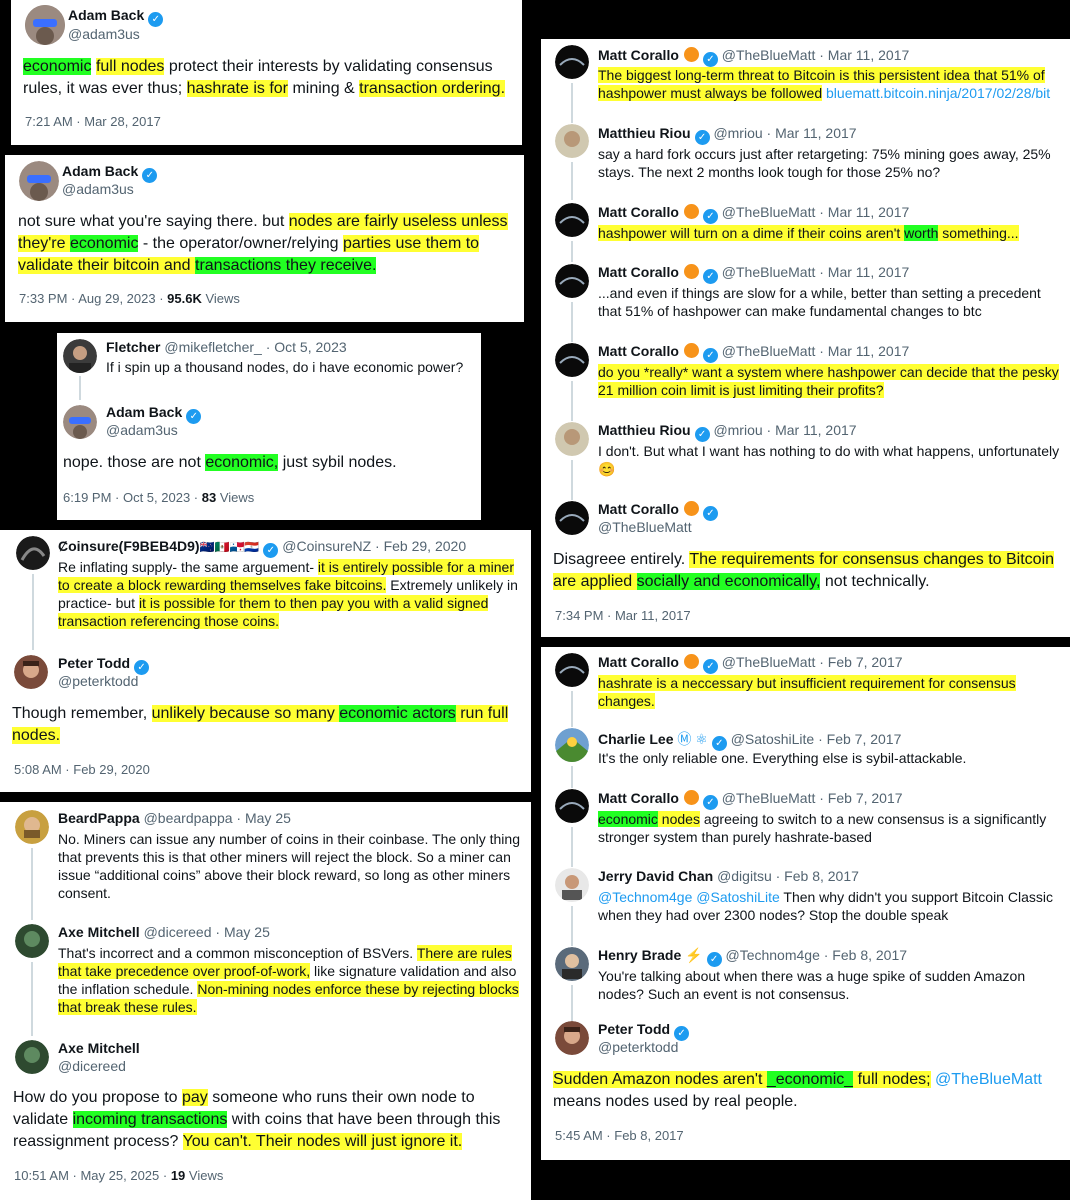  I want to click on author-name: Henry Brade, so click(639, 955).